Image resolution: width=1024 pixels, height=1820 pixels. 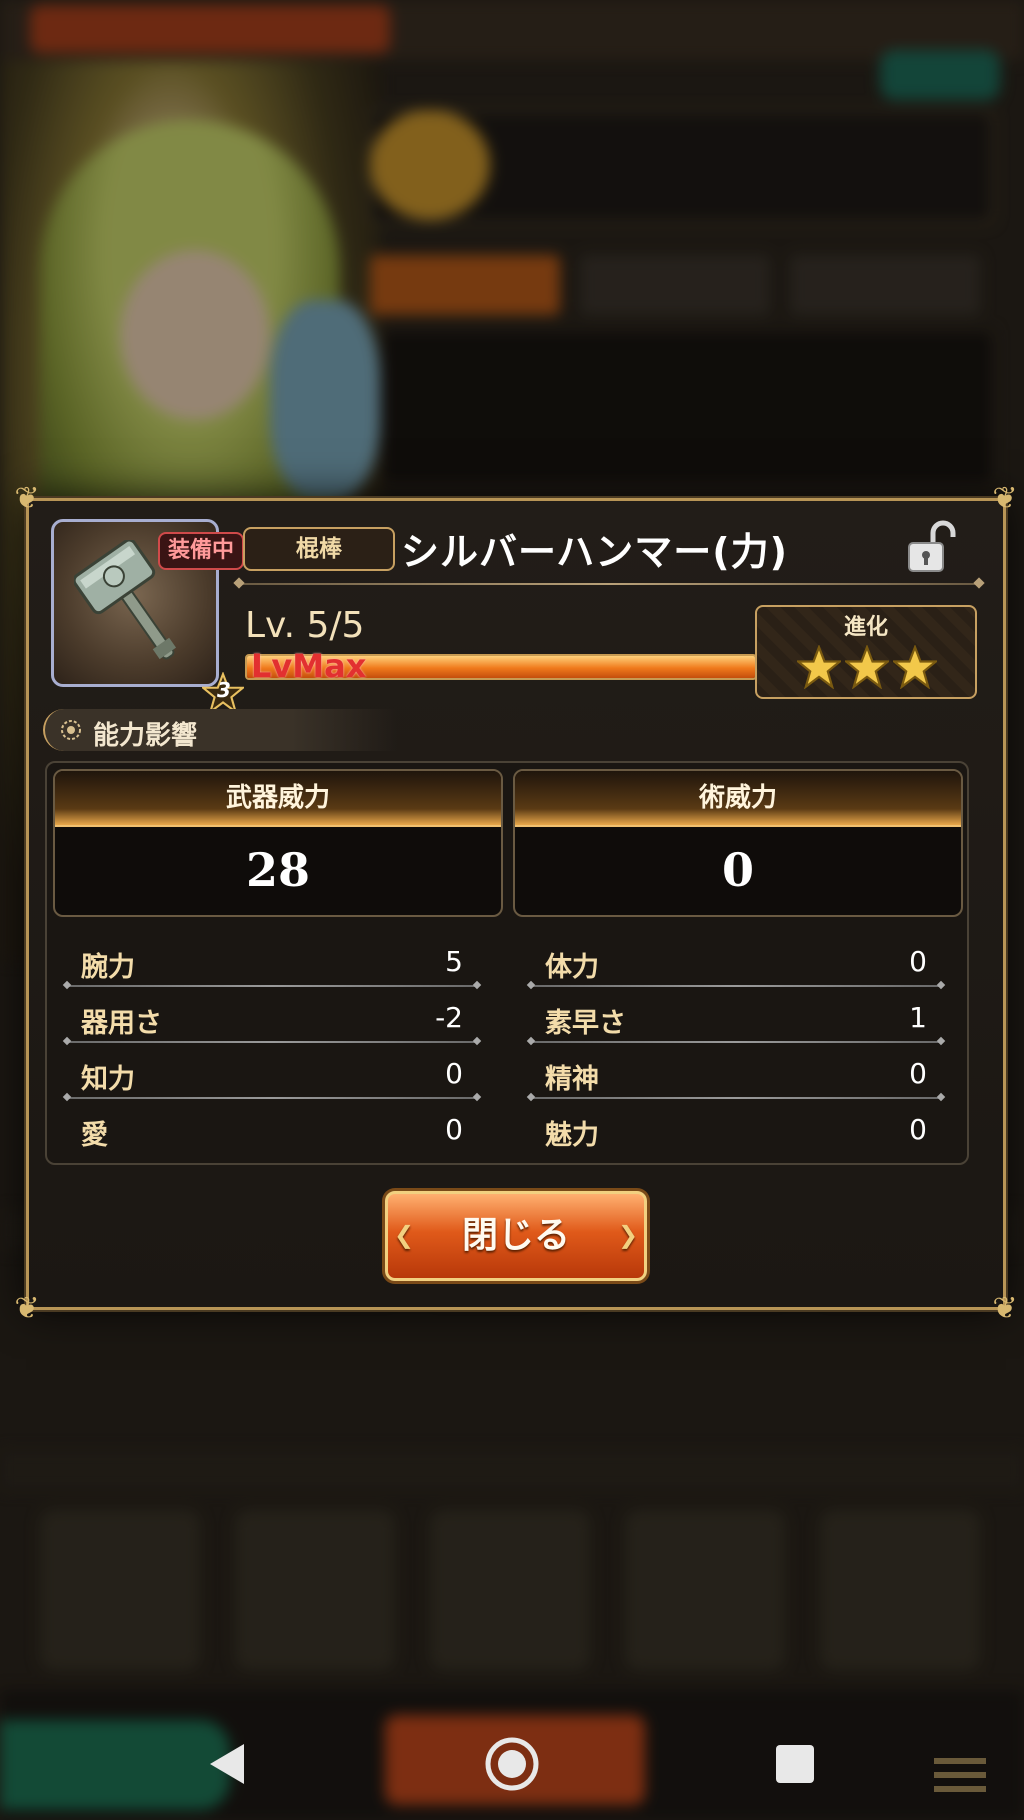 I want to click on weapon-power-box: 武器威力 28, so click(x=278, y=843).